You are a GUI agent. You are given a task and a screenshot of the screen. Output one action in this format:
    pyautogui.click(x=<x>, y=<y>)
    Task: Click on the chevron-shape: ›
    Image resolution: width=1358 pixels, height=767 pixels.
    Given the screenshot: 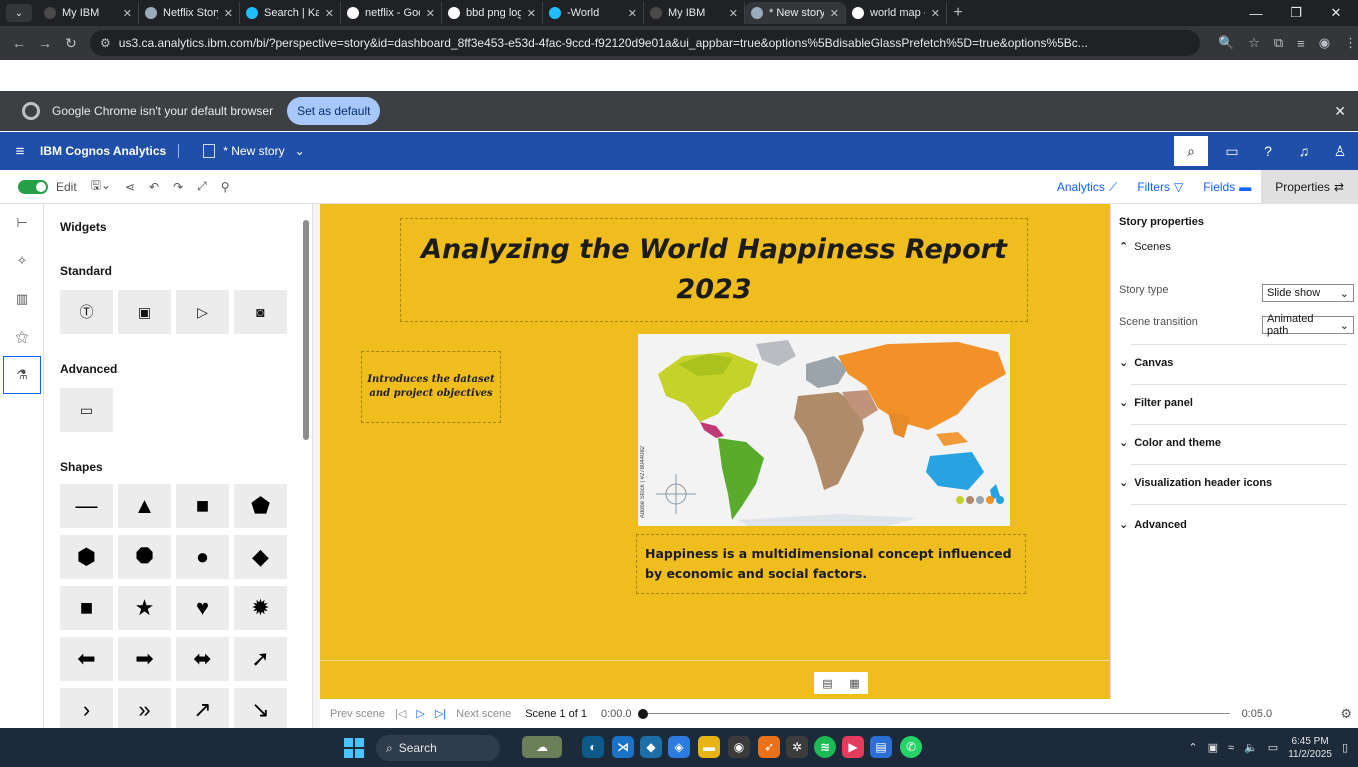 What is the action you would take?
    pyautogui.click(x=86, y=708)
    